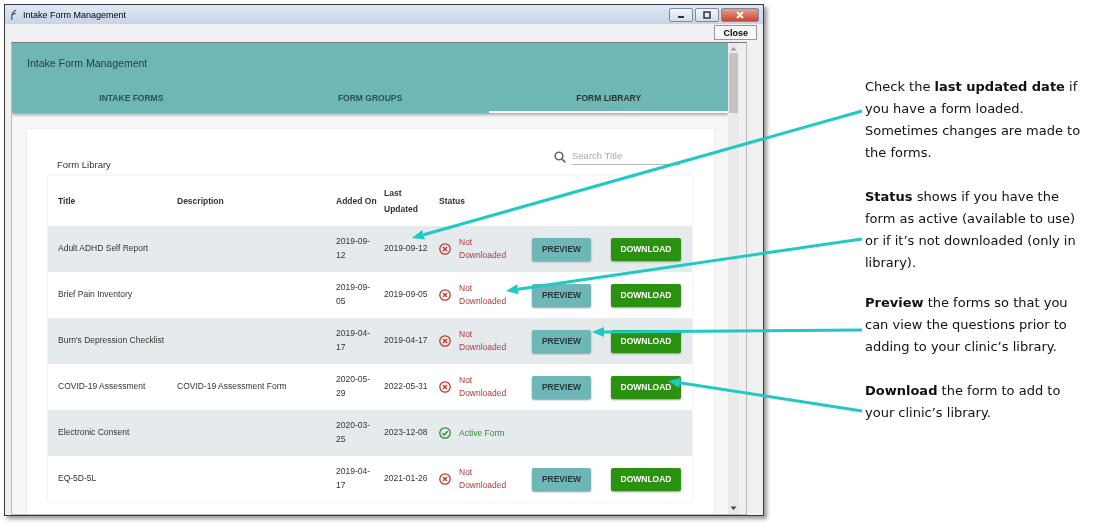 The width and height of the screenshot is (1097, 525). Describe the element at coordinates (131, 100) in the screenshot. I see `tab: INTAKE FORMS` at that location.